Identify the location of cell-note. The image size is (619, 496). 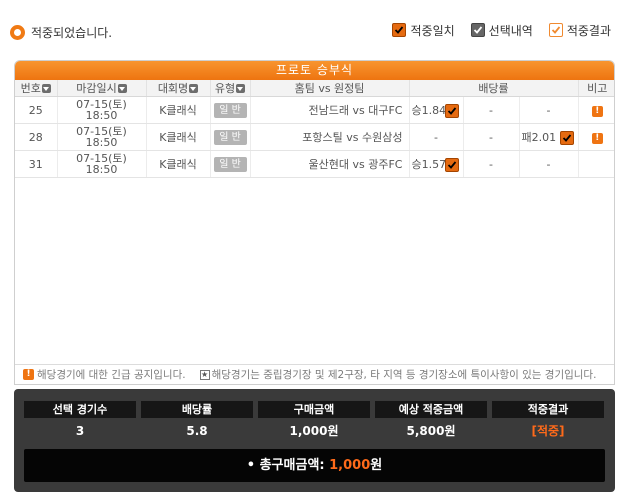
(596, 164).